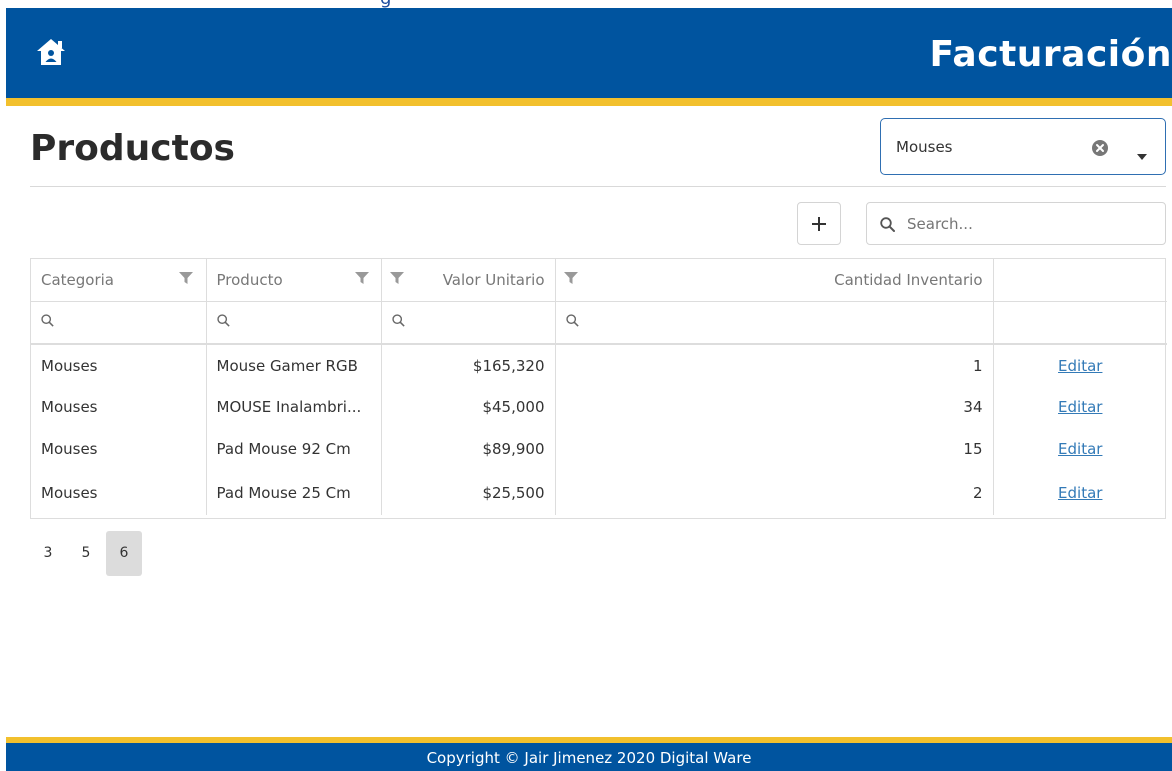 This screenshot has height=771, width=1172. What do you see at coordinates (1050, 54) in the screenshot?
I see `brand-title: Facturación` at bounding box center [1050, 54].